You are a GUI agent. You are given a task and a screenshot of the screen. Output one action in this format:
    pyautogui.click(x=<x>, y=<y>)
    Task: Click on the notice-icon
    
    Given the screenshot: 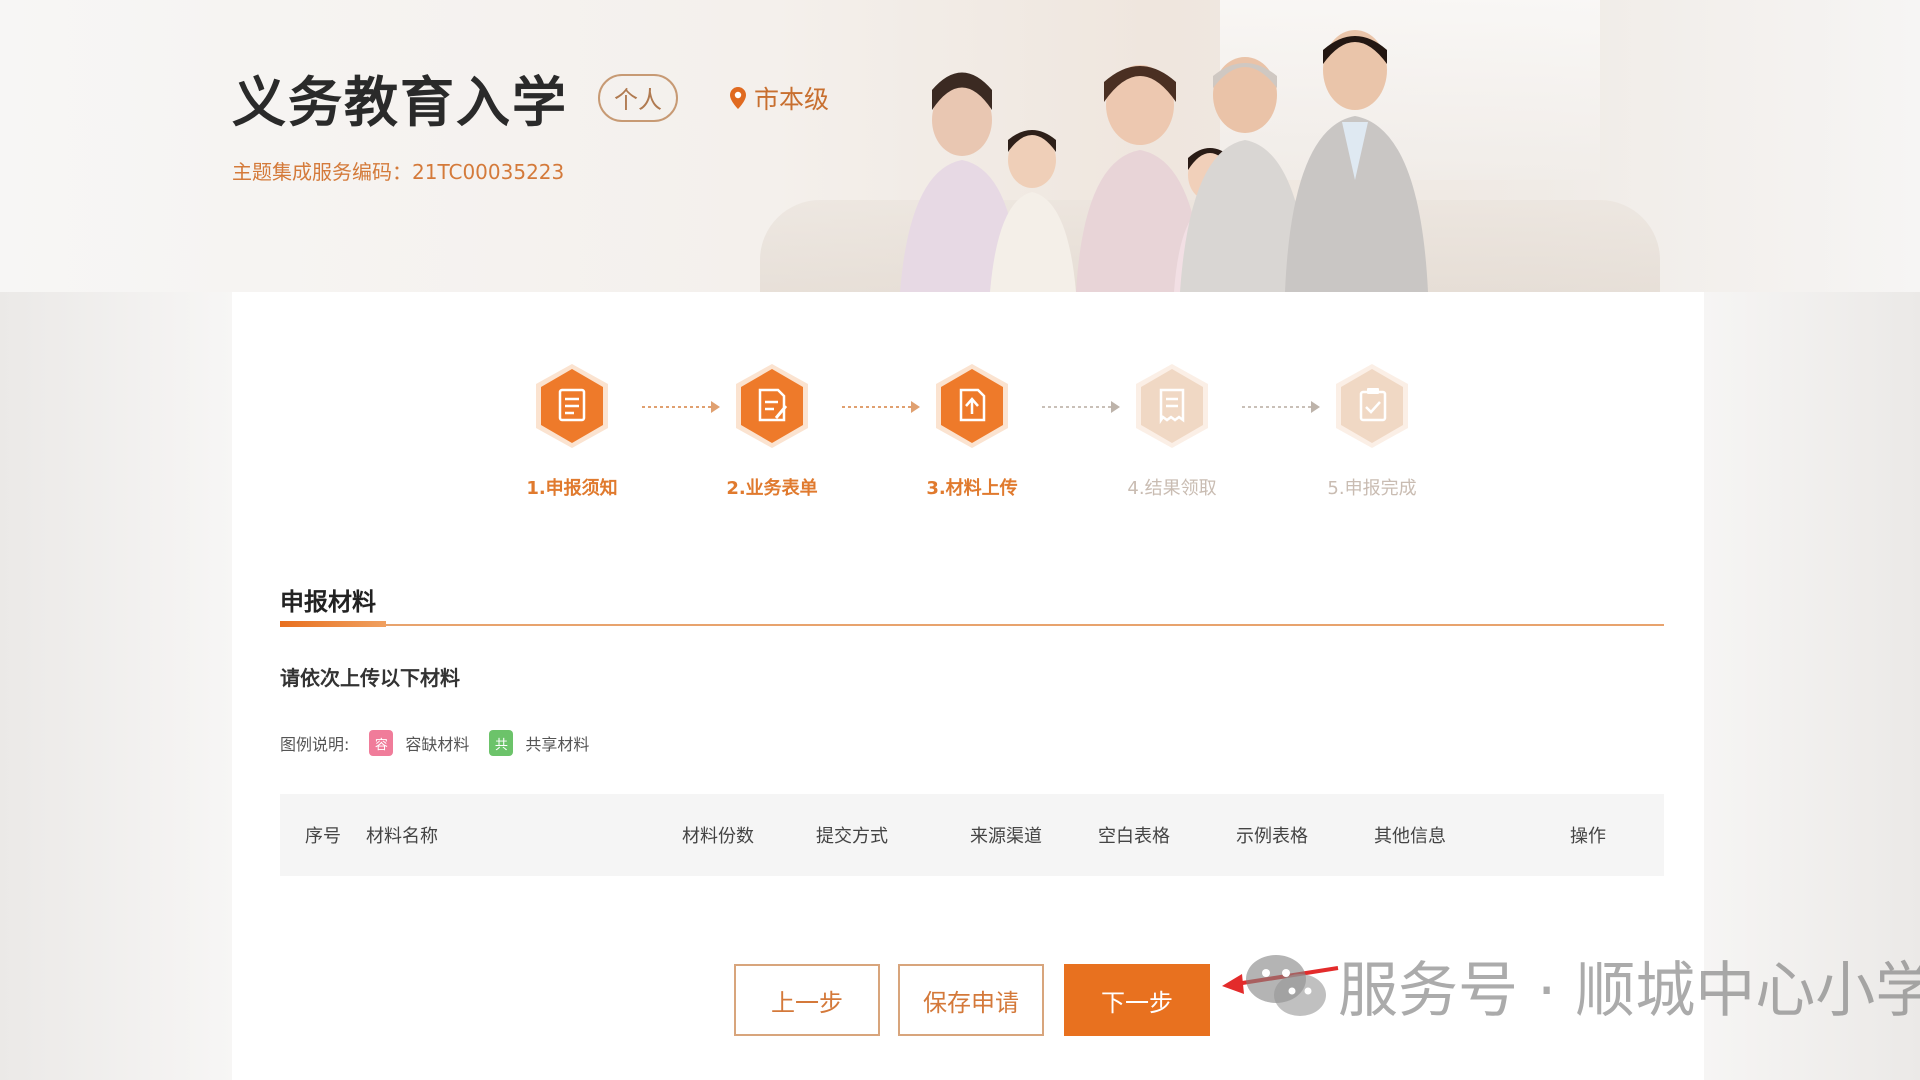 What is the action you would take?
    pyautogui.click(x=572, y=406)
    